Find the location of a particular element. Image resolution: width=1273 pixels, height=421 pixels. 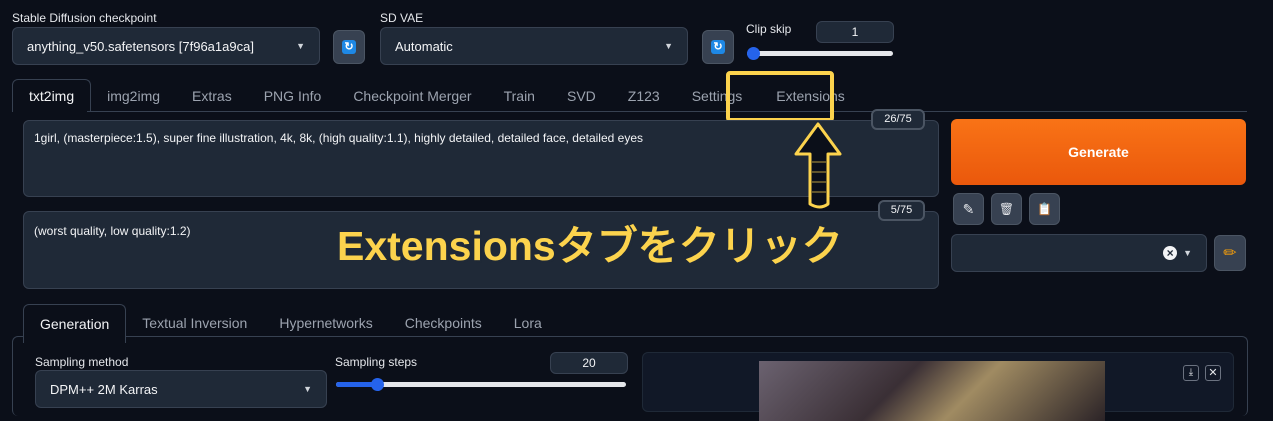

negative-prompt-token-counter: 5/75 is located at coordinates (901, 210).